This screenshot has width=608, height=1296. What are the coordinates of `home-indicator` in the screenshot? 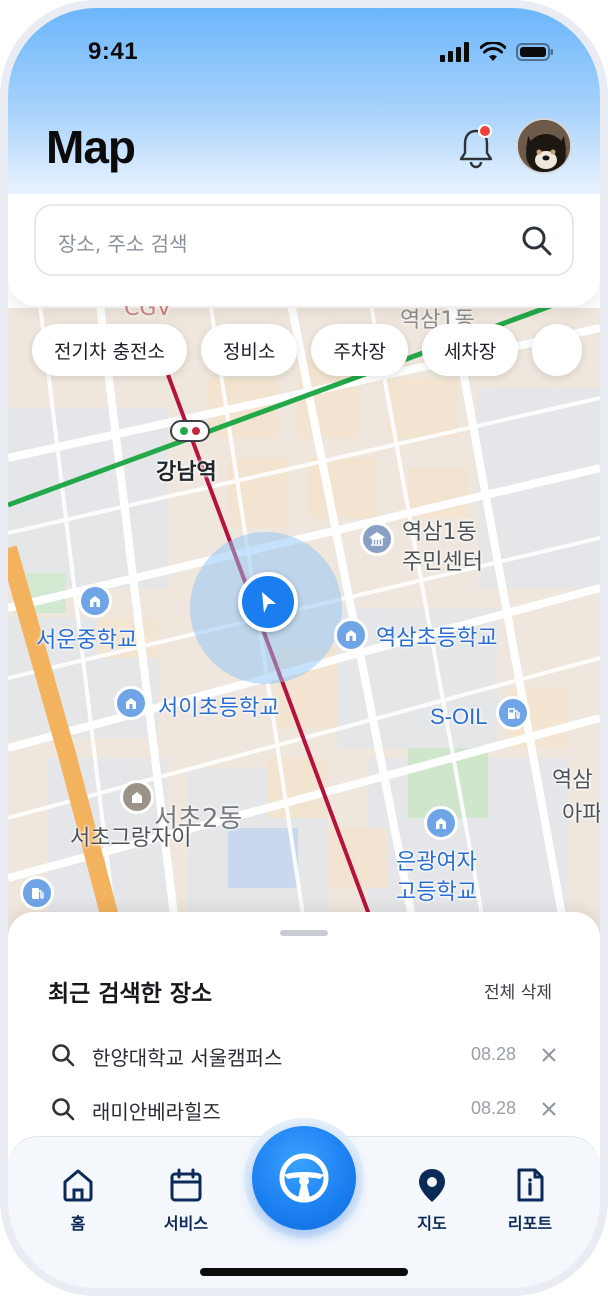 It's located at (304, 1272).